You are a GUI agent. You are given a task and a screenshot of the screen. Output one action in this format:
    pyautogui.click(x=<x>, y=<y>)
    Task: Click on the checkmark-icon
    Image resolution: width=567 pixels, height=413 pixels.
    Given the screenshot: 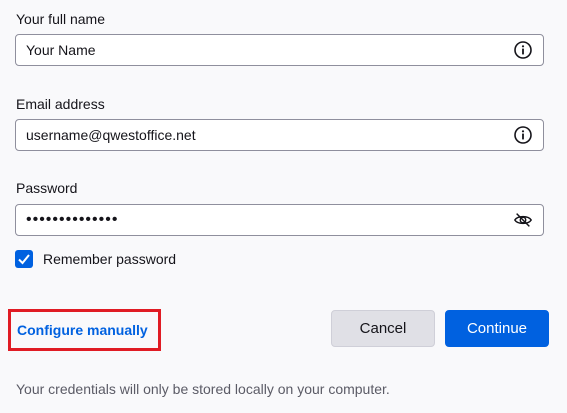 What is the action you would take?
    pyautogui.click(x=24, y=259)
    